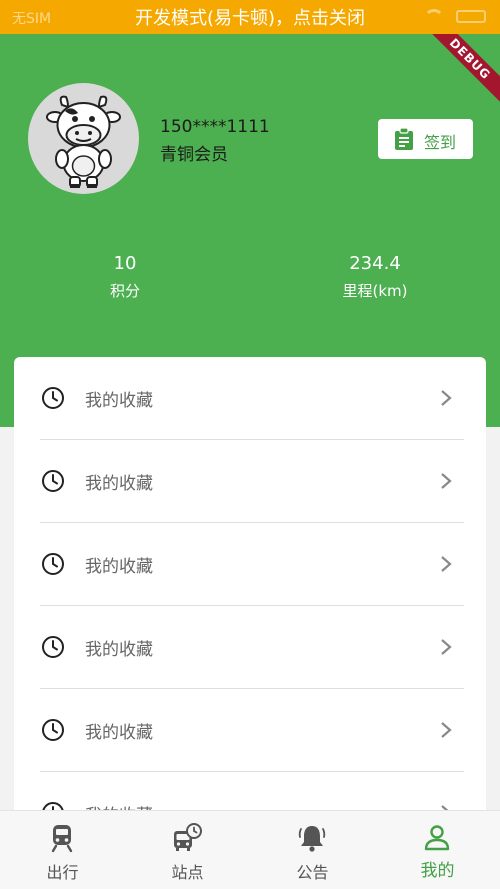  What do you see at coordinates (125, 263) in the screenshot?
I see `points-value: 10` at bounding box center [125, 263].